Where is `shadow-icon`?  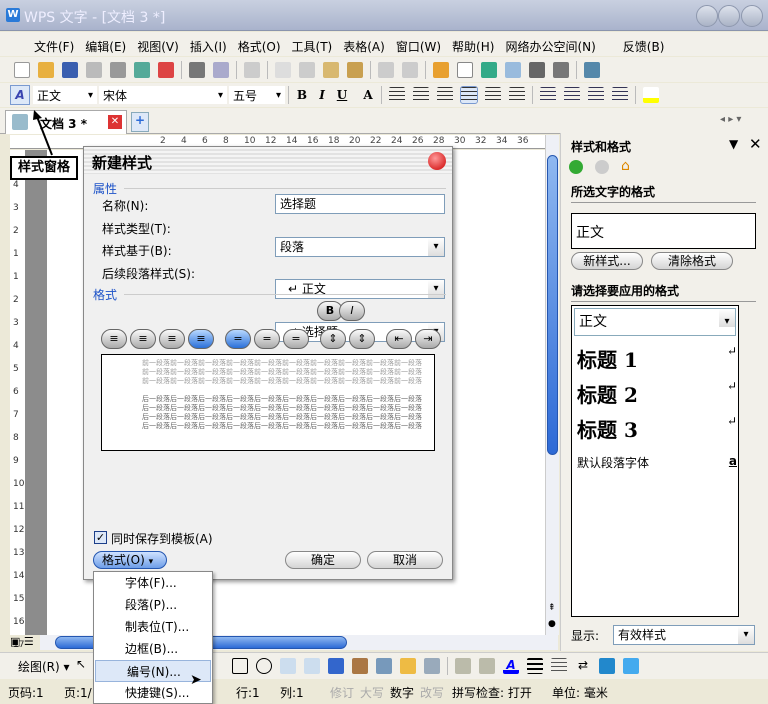
shadow-icon is located at coordinates (607, 666).